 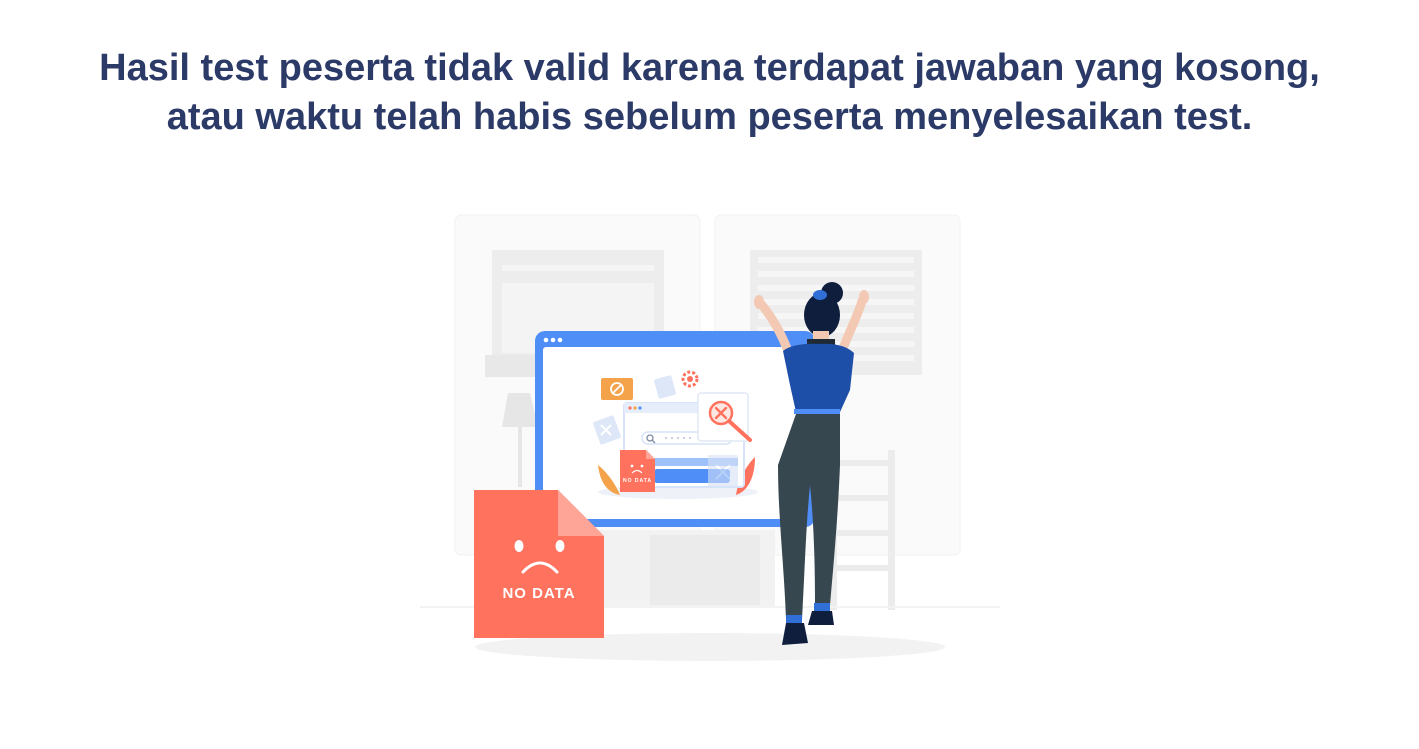 I want to click on monitor: NO DATA, so click(x=675, y=429).